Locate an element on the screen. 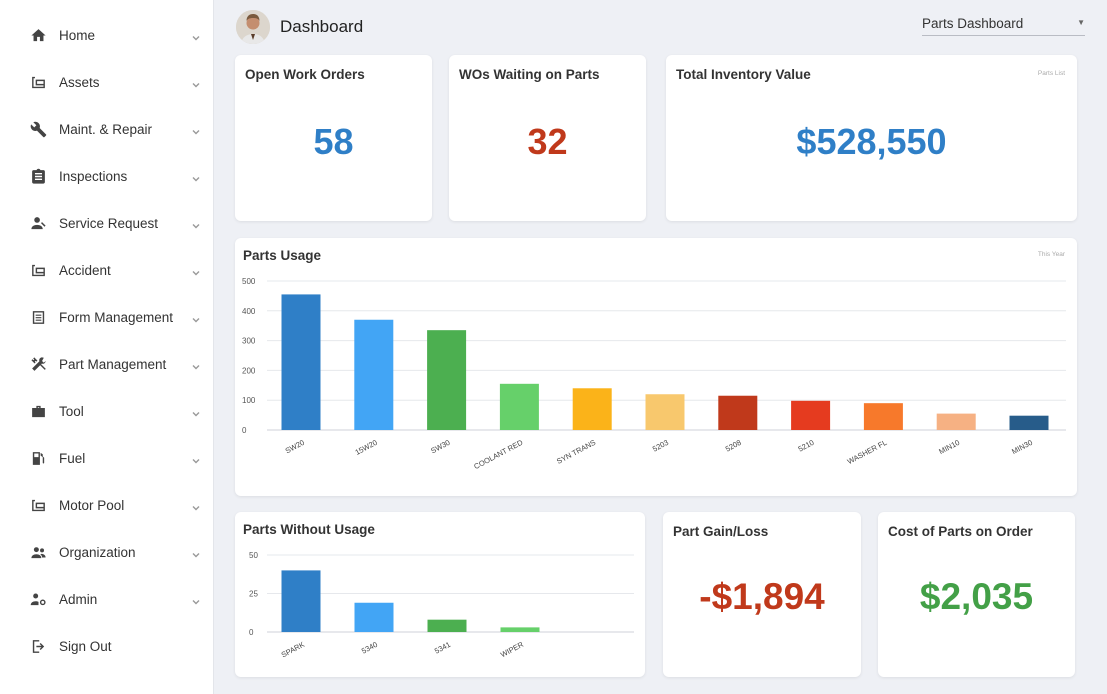 The image size is (1107, 694). sidebar-item-label: Motor Pool is located at coordinates (92, 505).